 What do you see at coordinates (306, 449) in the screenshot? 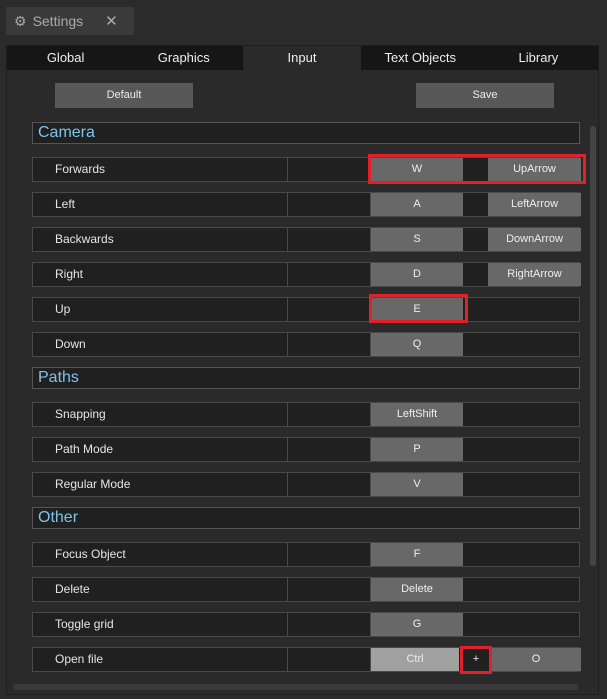
I see `keybinding-row: Path Mode P` at bounding box center [306, 449].